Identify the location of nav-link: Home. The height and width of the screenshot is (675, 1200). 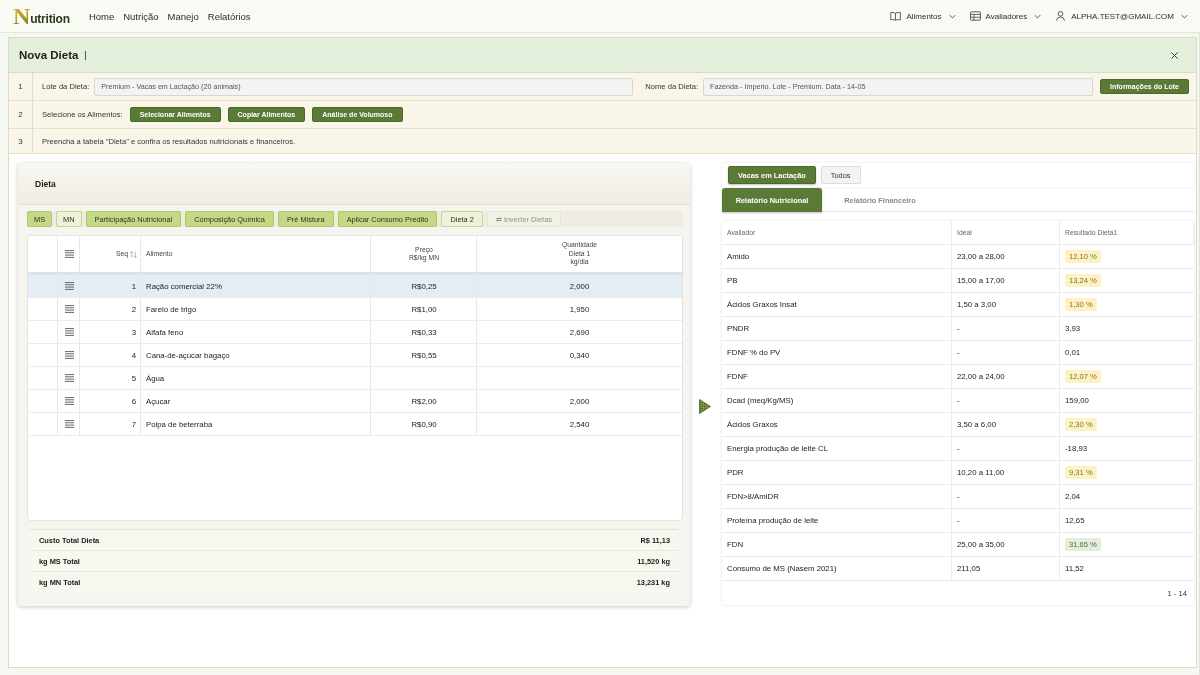
(101, 16).